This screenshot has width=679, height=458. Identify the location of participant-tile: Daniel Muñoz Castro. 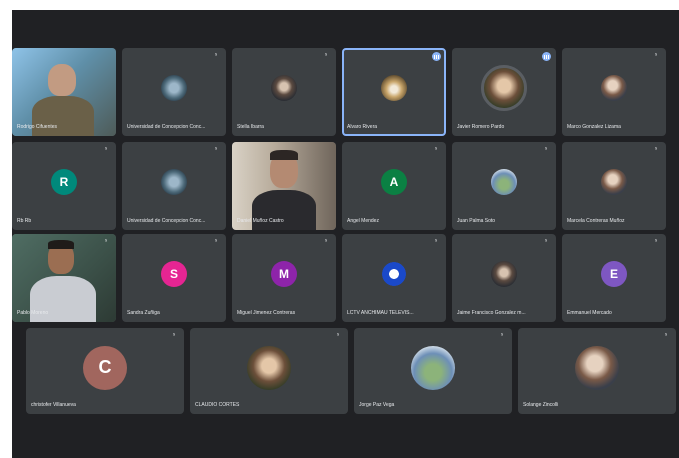
(284, 186).